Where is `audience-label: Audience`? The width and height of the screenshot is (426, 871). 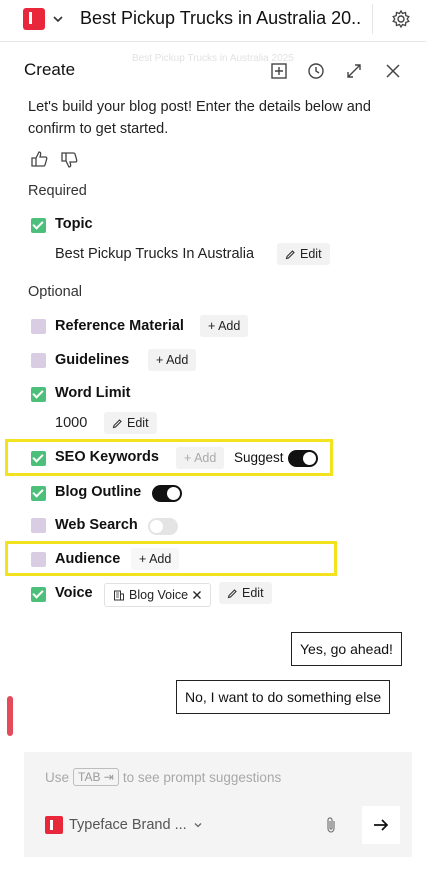 audience-label: Audience is located at coordinates (88, 559).